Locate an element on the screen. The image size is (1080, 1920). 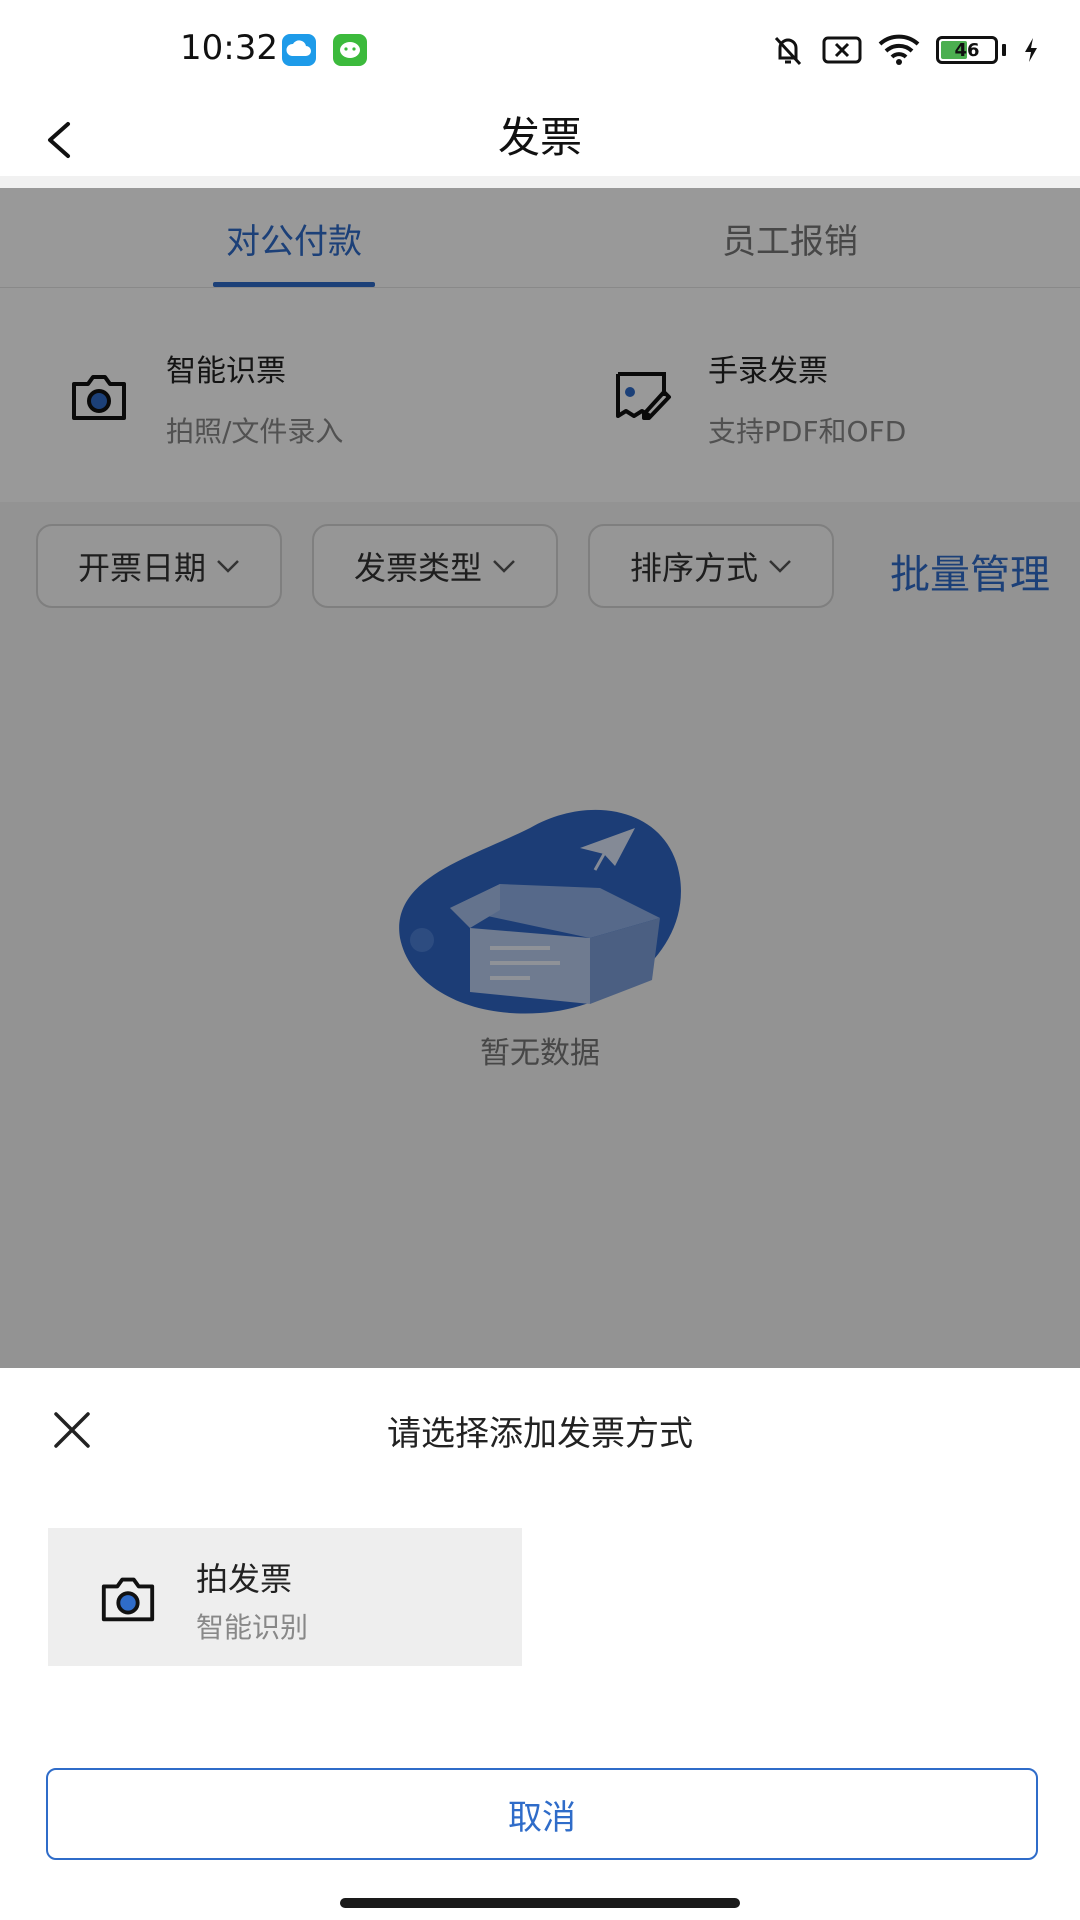
sim-off-icon is located at coordinates (842, 50).